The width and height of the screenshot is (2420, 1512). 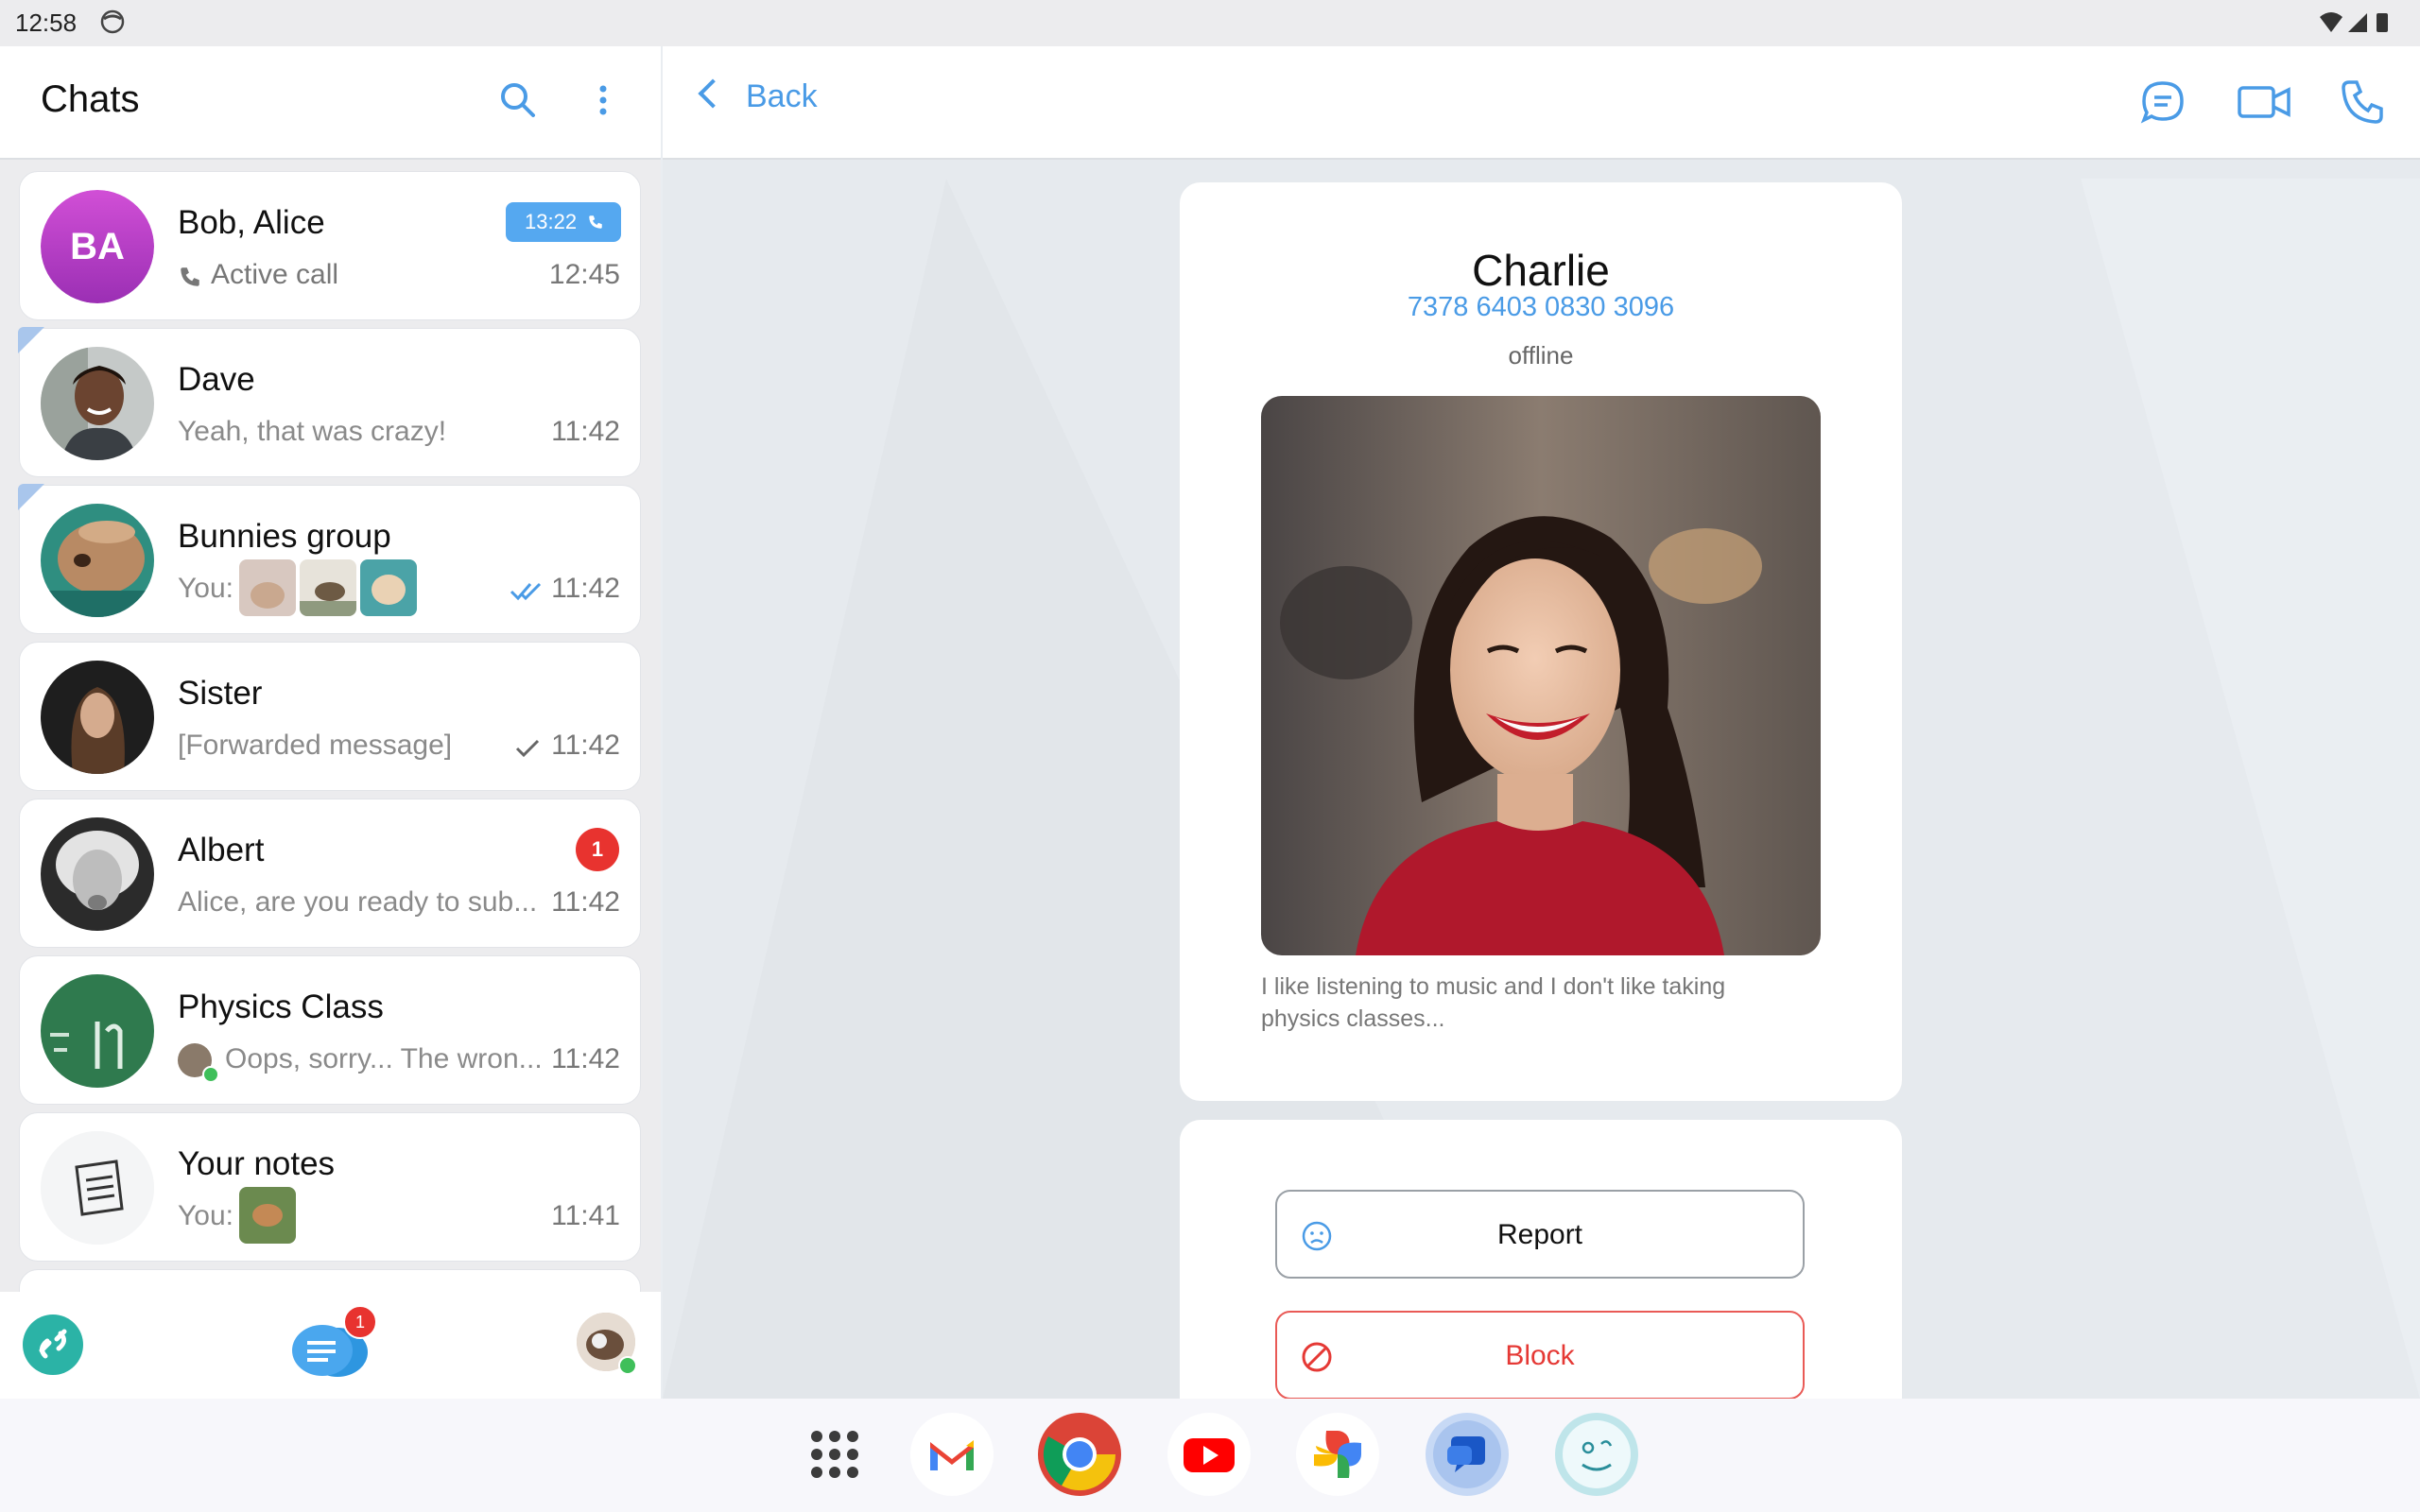 I want to click on page-title: Chats, so click(x=91, y=99).